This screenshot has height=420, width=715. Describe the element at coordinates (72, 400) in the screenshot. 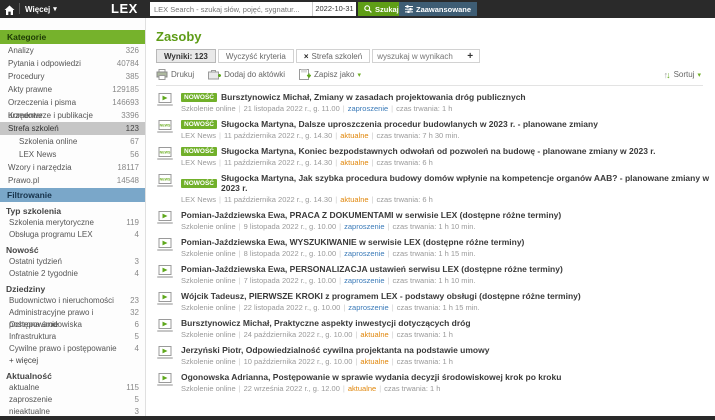

I see `filter-option: zaproszenie 5` at that location.